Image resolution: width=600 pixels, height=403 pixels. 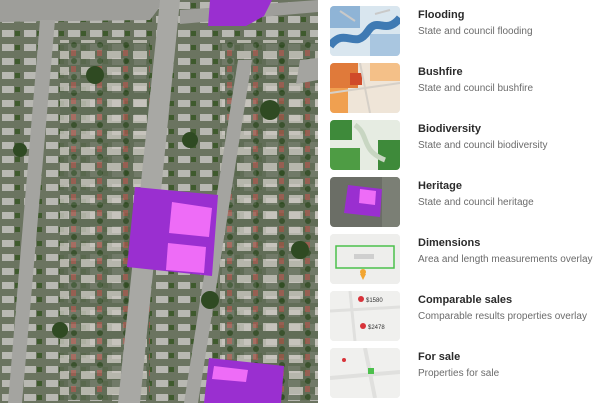 What do you see at coordinates (365, 202) in the screenshot?
I see `heritage-map-thumbnail` at bounding box center [365, 202].